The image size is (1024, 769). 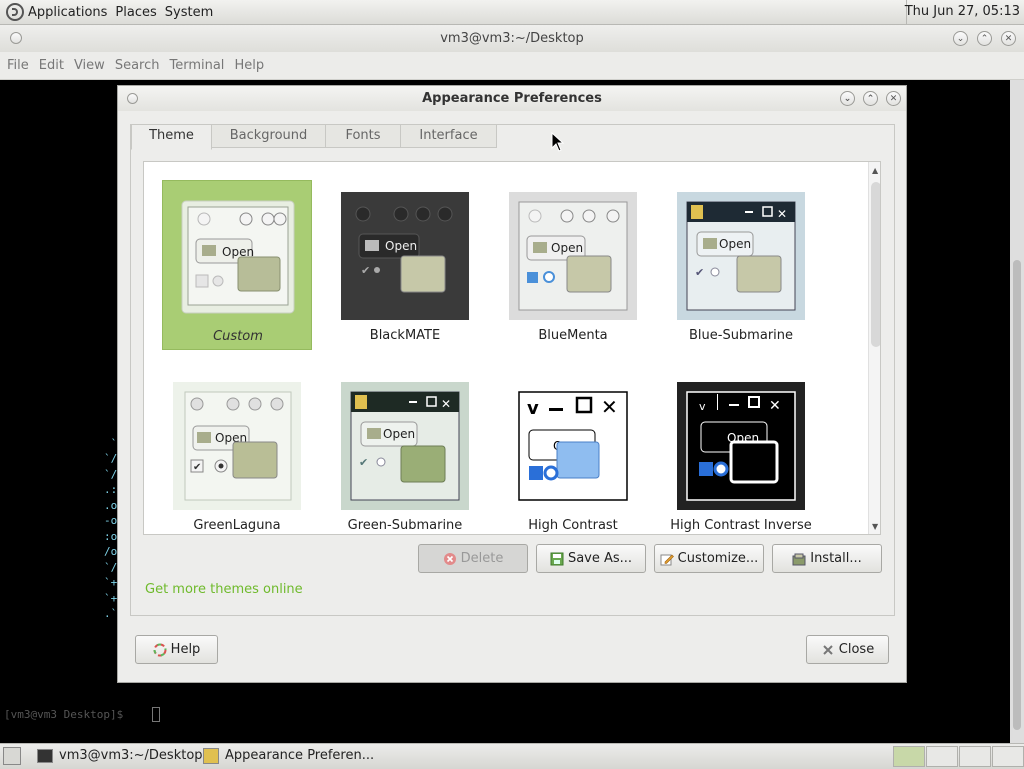 What do you see at coordinates (856, 649) in the screenshot?
I see `close-label: Close` at bounding box center [856, 649].